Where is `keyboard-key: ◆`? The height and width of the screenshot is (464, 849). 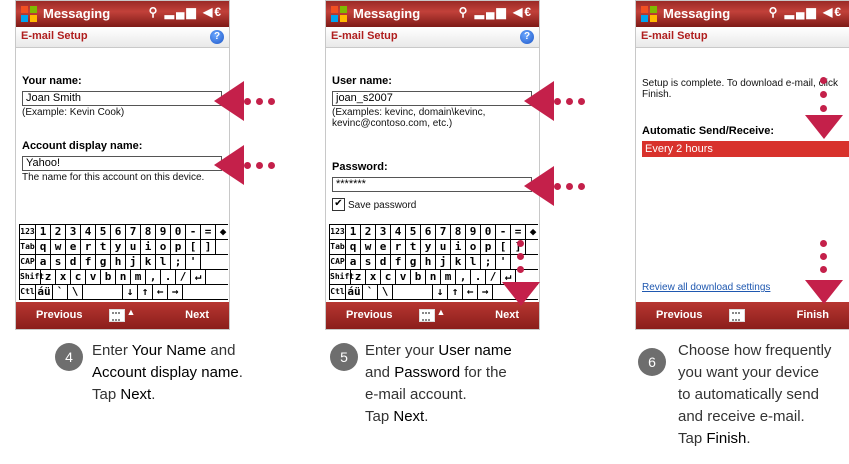 keyboard-key: ◆ is located at coordinates (222, 232).